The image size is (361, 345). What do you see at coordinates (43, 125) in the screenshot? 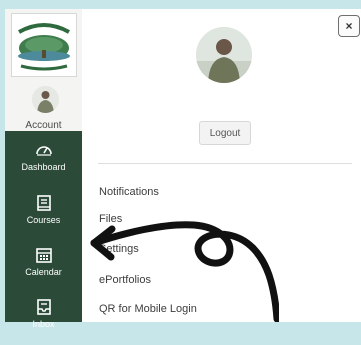
I see `account-label: Account` at bounding box center [43, 125].